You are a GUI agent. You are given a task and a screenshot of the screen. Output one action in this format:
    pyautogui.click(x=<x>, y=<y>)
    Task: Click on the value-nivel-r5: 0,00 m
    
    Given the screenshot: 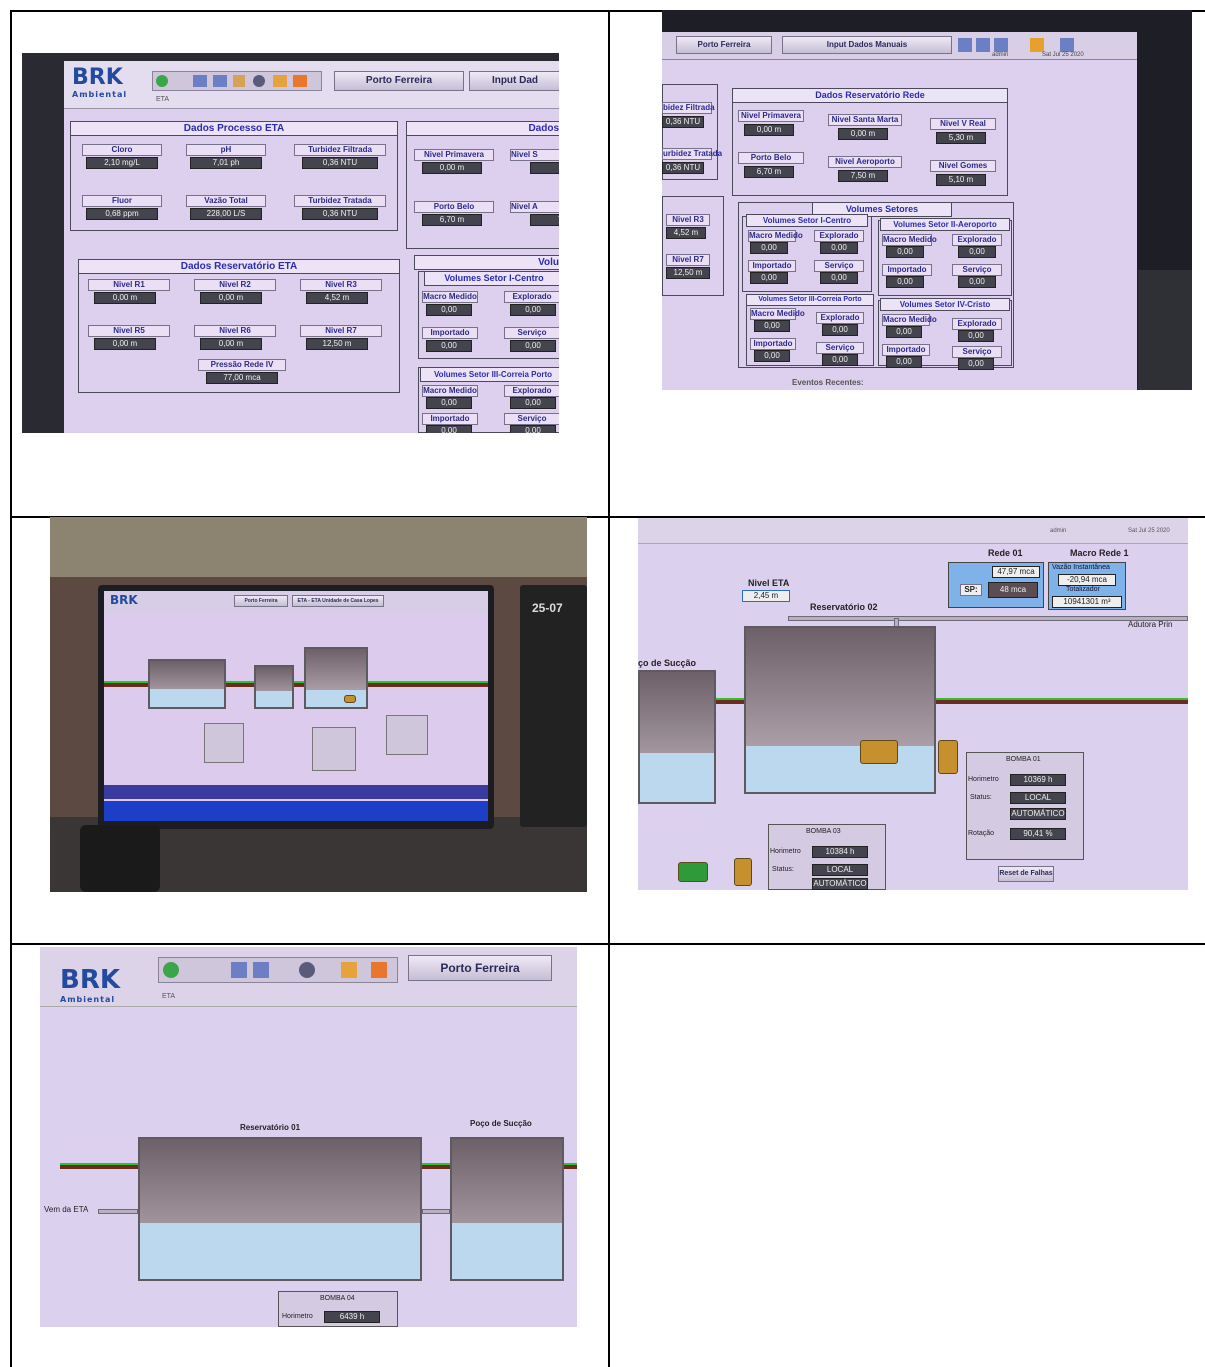 What is the action you would take?
    pyautogui.click(x=125, y=344)
    